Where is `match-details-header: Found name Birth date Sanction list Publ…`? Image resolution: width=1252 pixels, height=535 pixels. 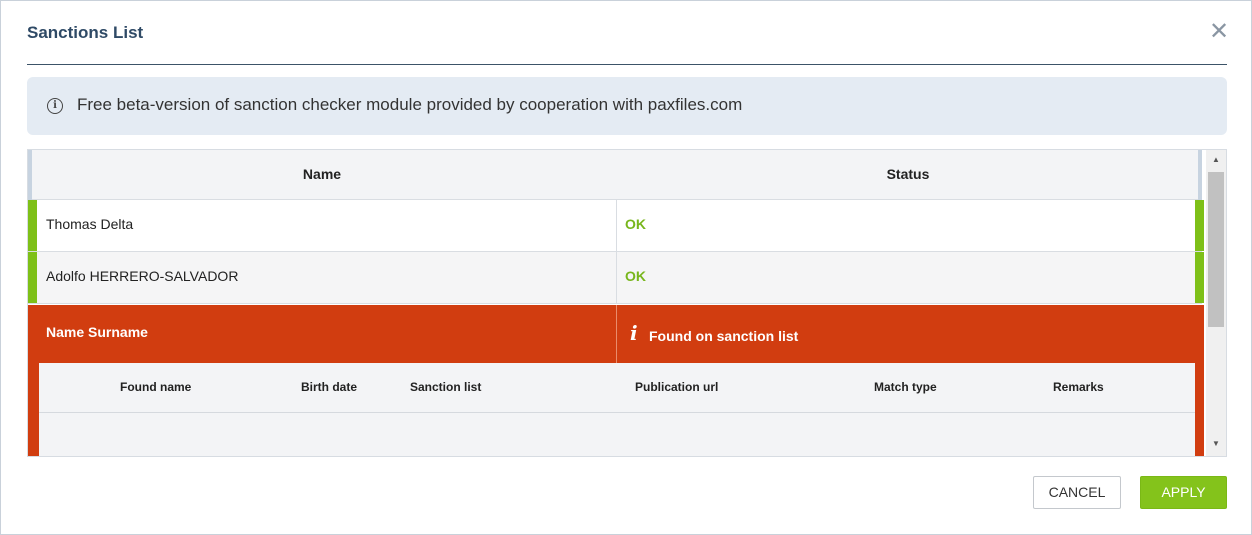
match-details-header: Found name Birth date Sanction list Publ… is located at coordinates (617, 388).